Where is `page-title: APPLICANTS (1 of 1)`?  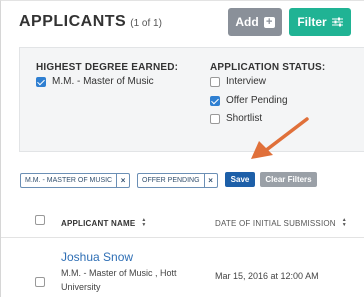
page-title: APPLICANTS (1 of 1) is located at coordinates (90, 22).